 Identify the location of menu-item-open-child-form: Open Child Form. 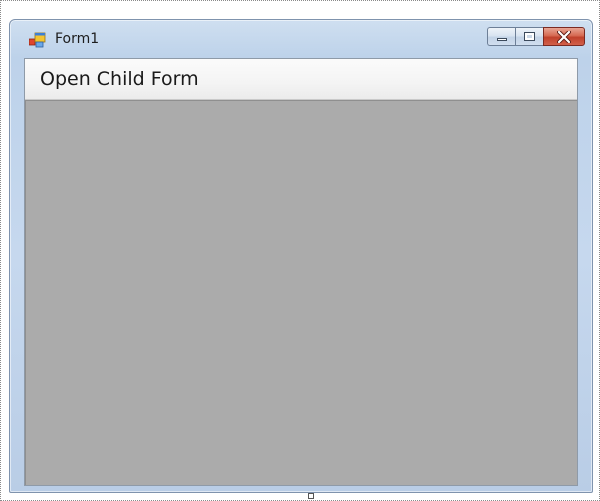
(119, 79).